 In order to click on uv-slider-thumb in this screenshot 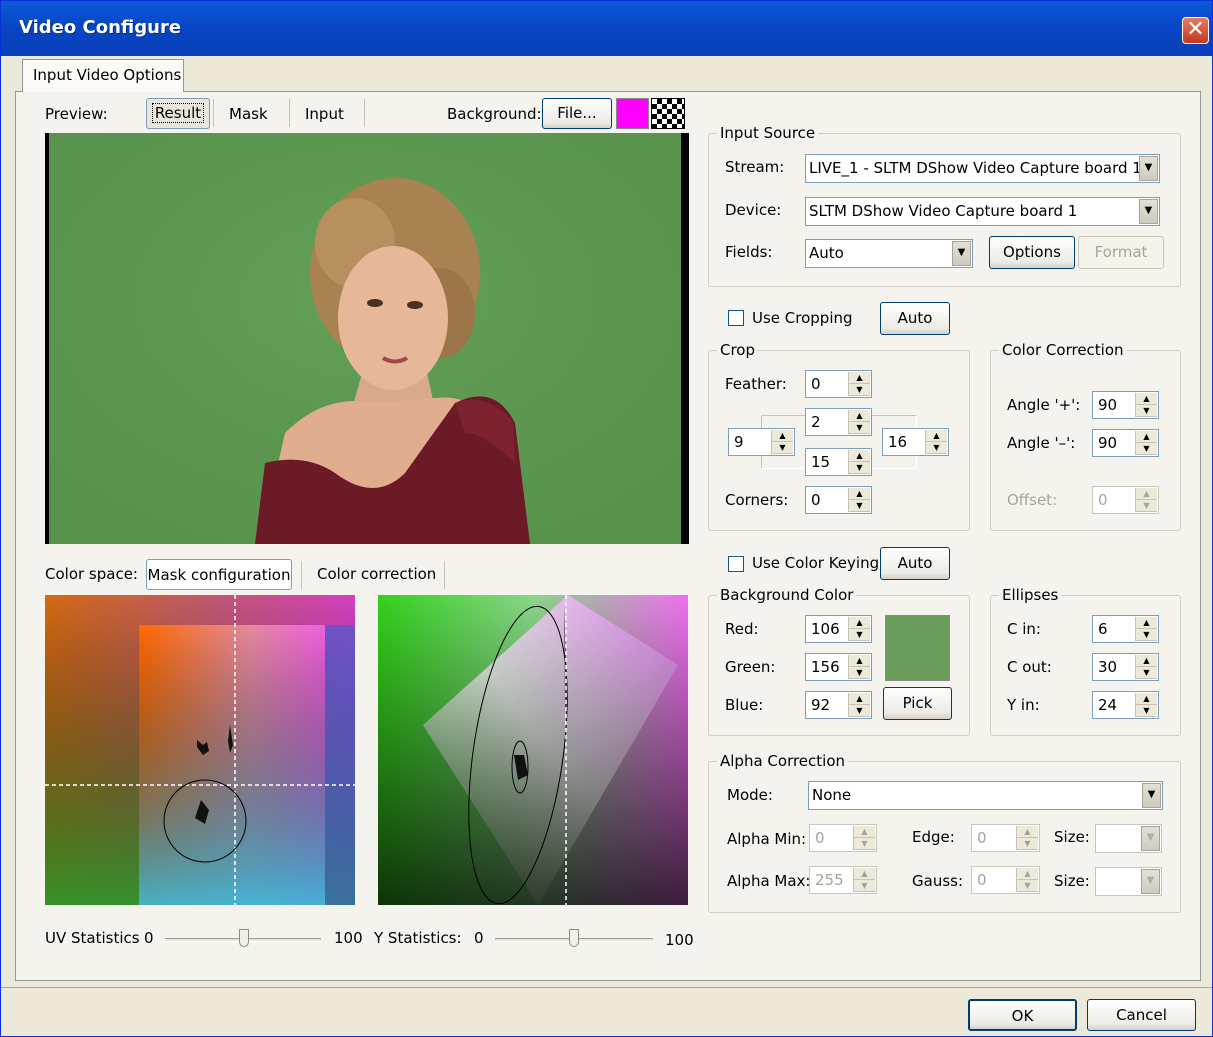, I will do `click(244, 938)`.